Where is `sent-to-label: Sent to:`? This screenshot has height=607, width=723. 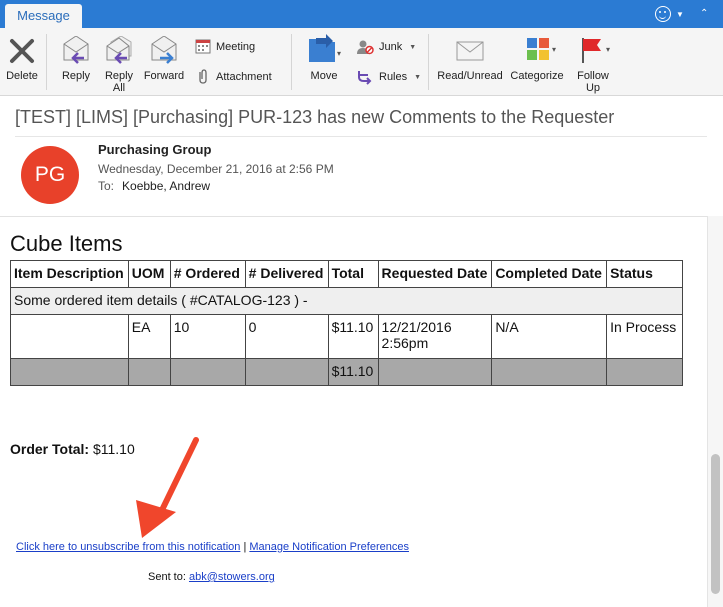
sent-to-label: Sent to: is located at coordinates (167, 577).